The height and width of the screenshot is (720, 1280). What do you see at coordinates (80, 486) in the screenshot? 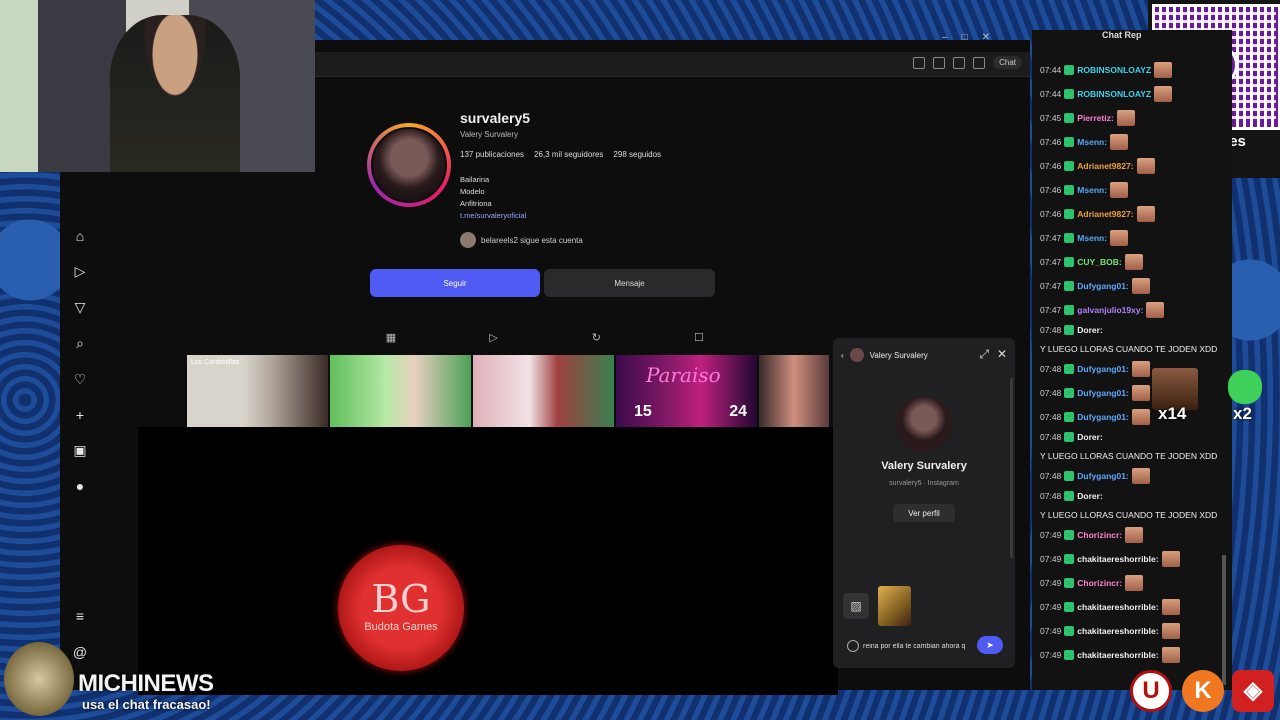
I see `profile-avatar-icon: ●` at bounding box center [80, 486].